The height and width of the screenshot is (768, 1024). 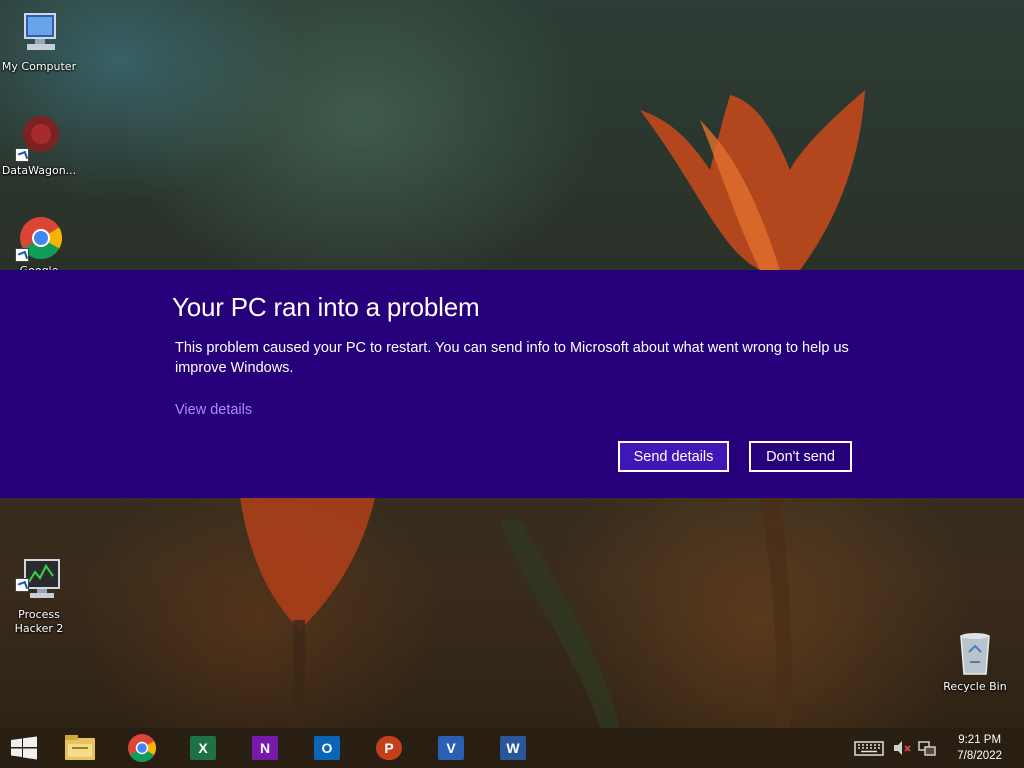 I want to click on desktop-icon-my-computer: My Computer, so click(x=39, y=42).